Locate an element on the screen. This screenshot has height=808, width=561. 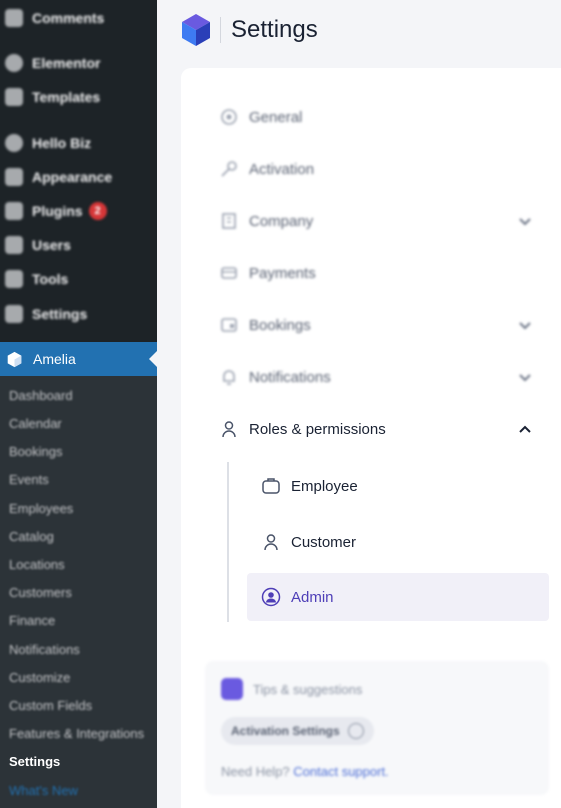
arrow-right-icon is located at coordinates (355, 731).